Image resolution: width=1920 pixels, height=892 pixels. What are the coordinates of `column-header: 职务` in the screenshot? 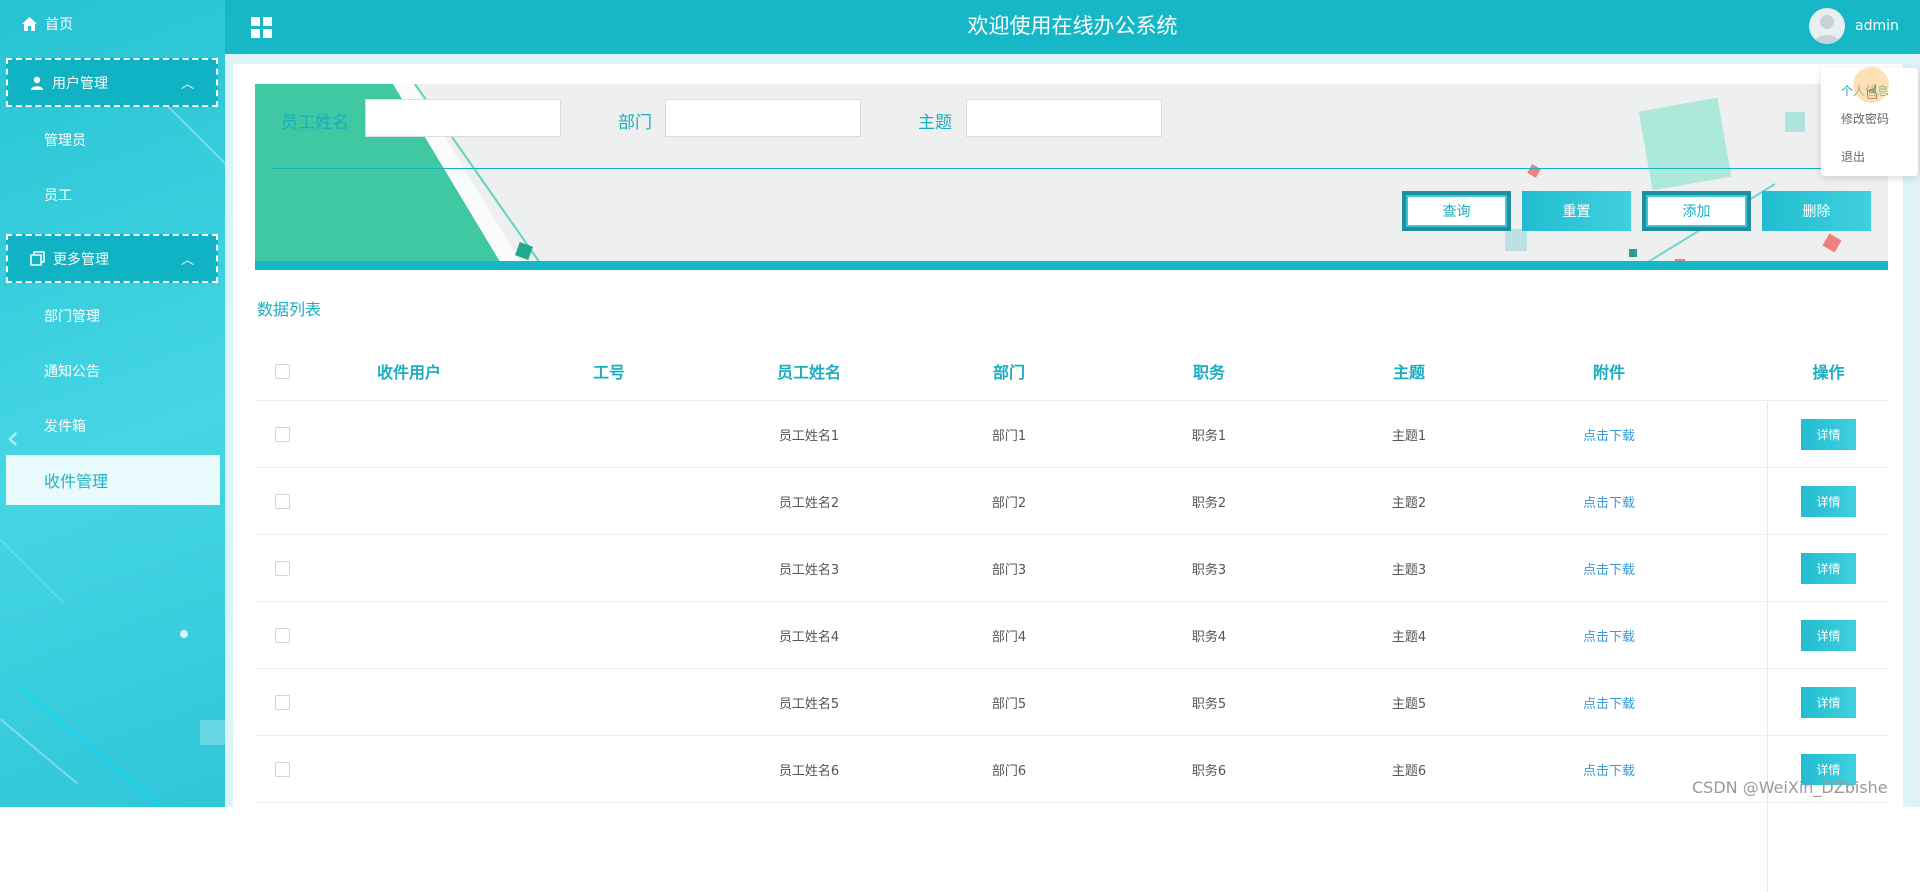 It's located at (1208, 372).